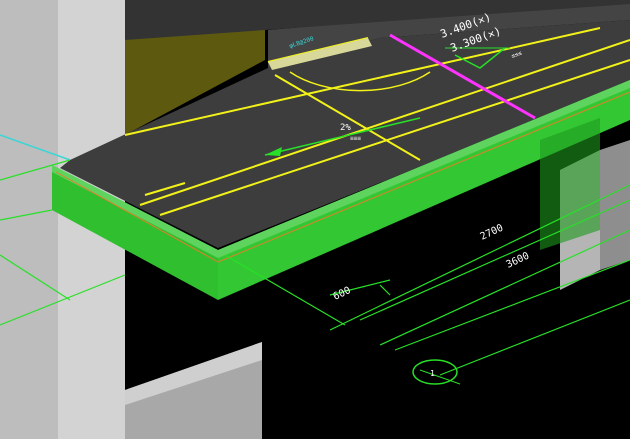 The image size is (630, 439). What do you see at coordinates (29, 219) in the screenshot?
I see `gray-wall-left` at bounding box center [29, 219].